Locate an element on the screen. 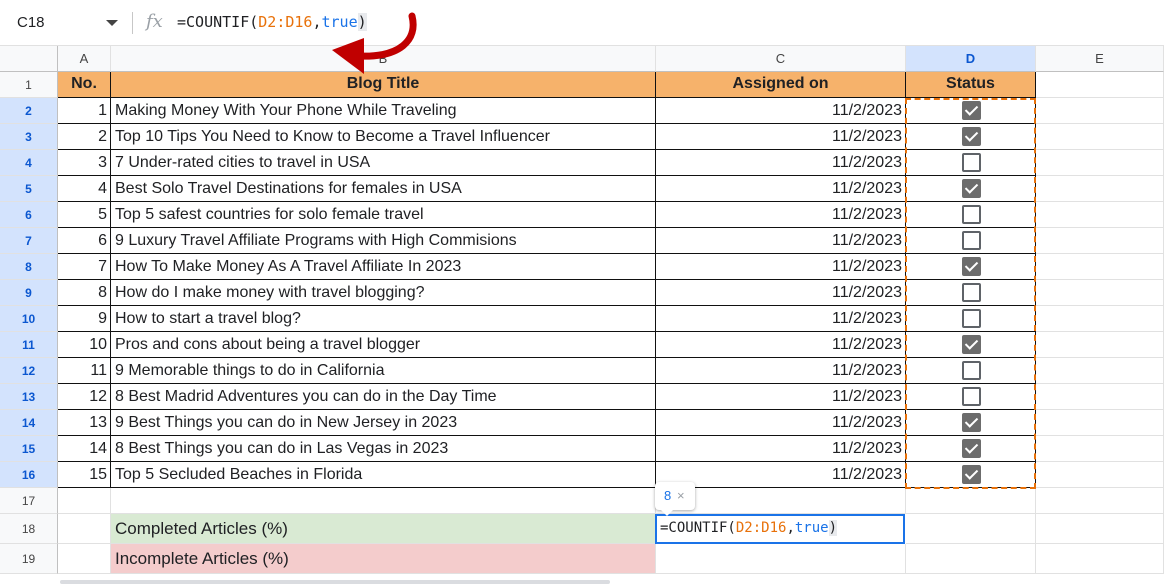 This screenshot has height=584, width=1164. row-header-19: 19 is located at coordinates (29, 559).